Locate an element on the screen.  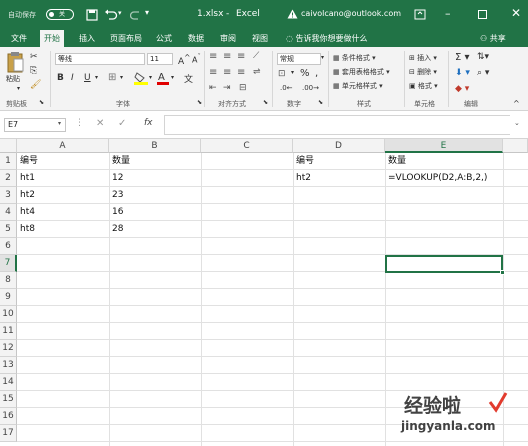
orientation-icon: ⟋ is located at coordinates (256, 56).